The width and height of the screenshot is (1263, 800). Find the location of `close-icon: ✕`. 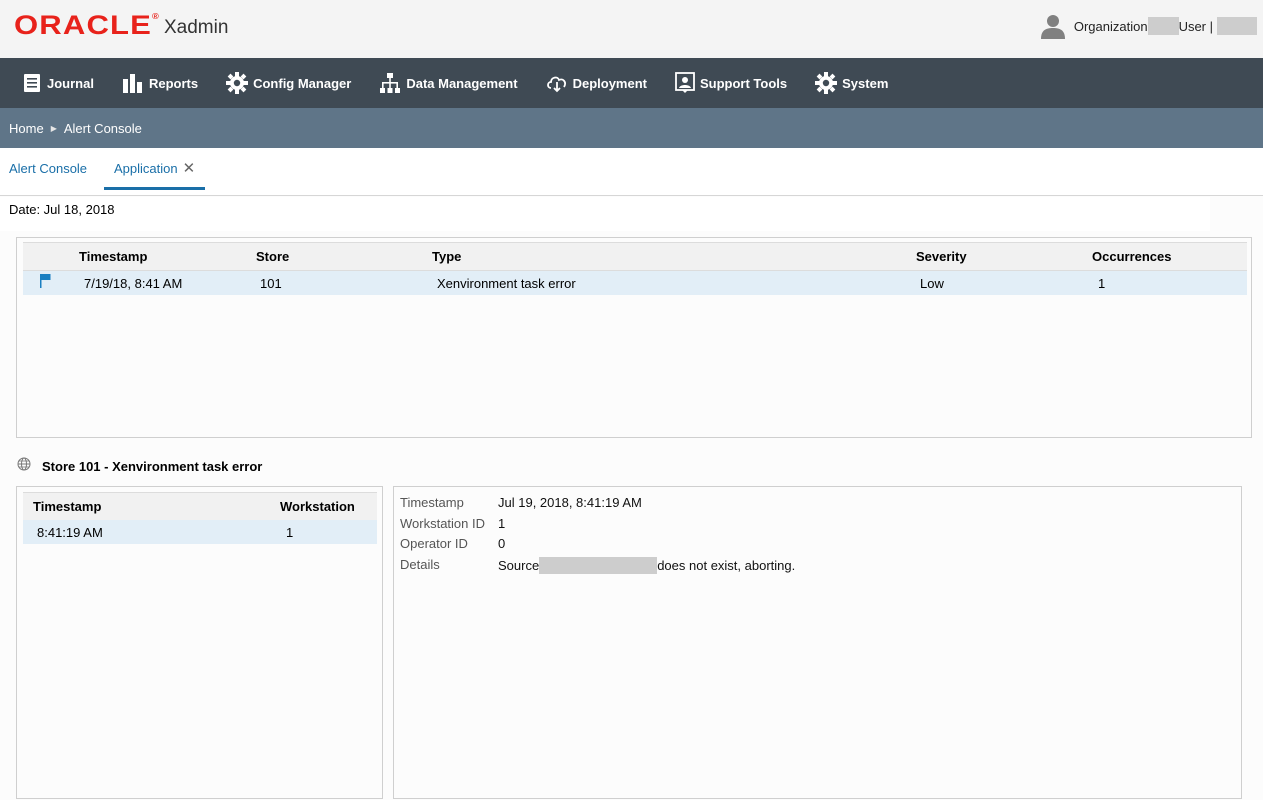

close-icon: ✕ is located at coordinates (189, 168).